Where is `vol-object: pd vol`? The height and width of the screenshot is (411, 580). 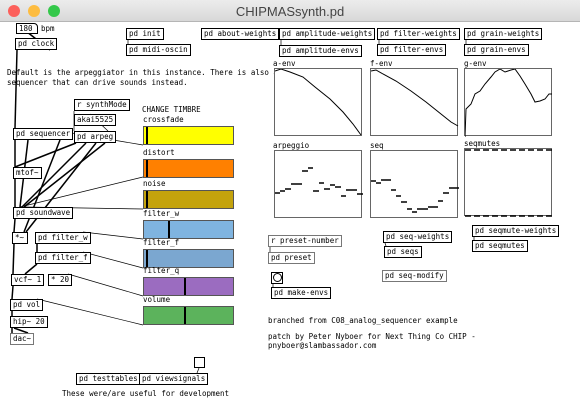
vol-object: pd vol is located at coordinates (27, 305).